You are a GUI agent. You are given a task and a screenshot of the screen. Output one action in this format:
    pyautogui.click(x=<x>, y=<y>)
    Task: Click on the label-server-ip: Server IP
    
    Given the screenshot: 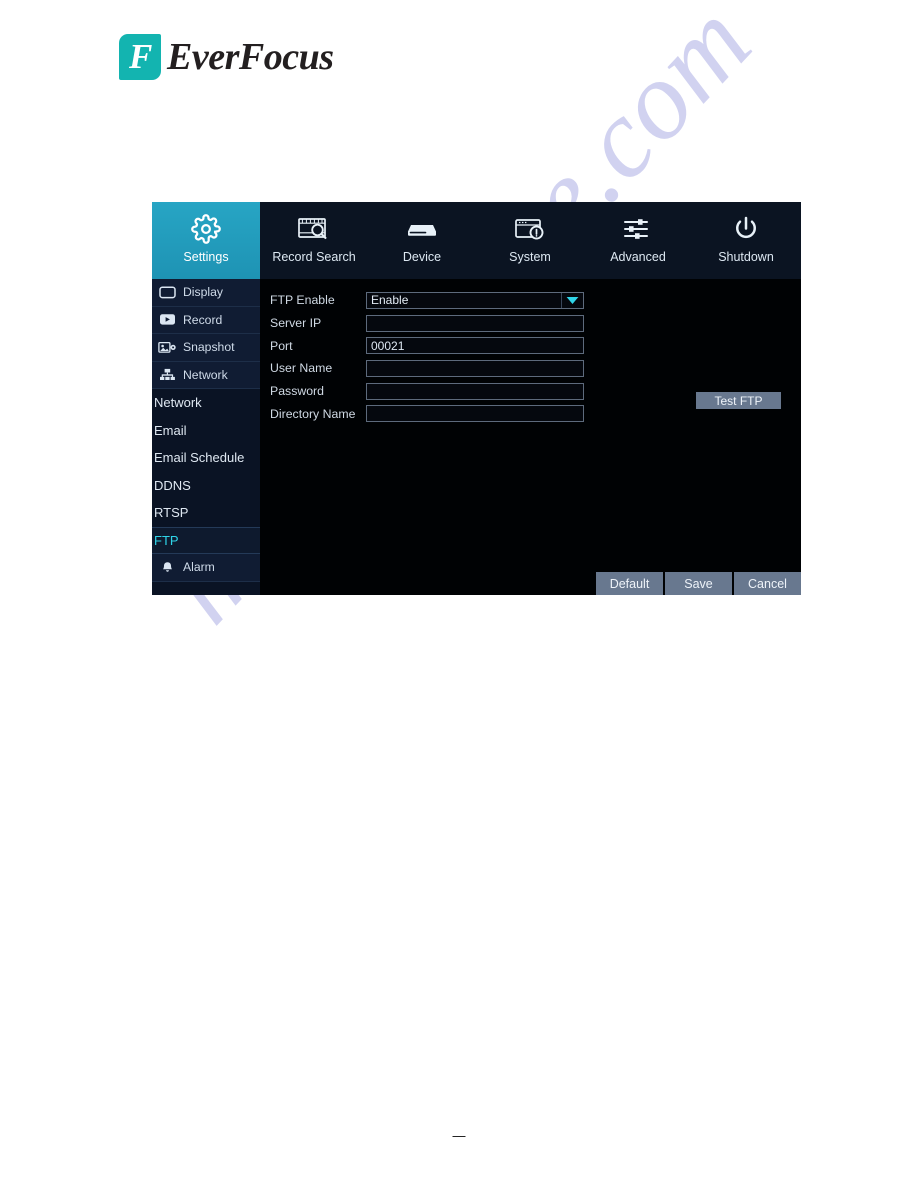 What is the action you would take?
    pyautogui.click(x=296, y=323)
    